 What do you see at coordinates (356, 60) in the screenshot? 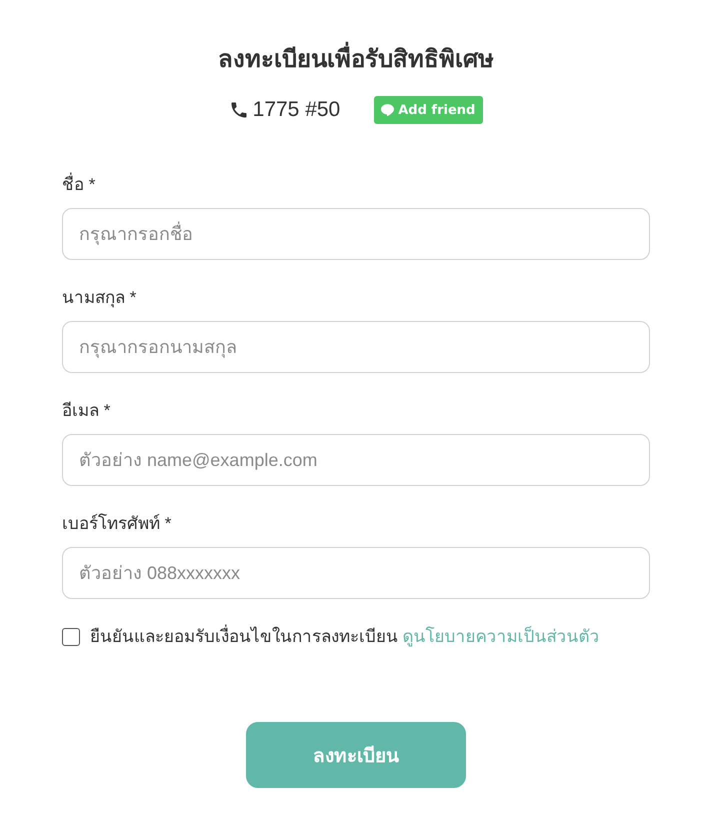
I see `form-title: ลงทะเบียนเพื่อรับสิทธิพิเศษ` at bounding box center [356, 60].